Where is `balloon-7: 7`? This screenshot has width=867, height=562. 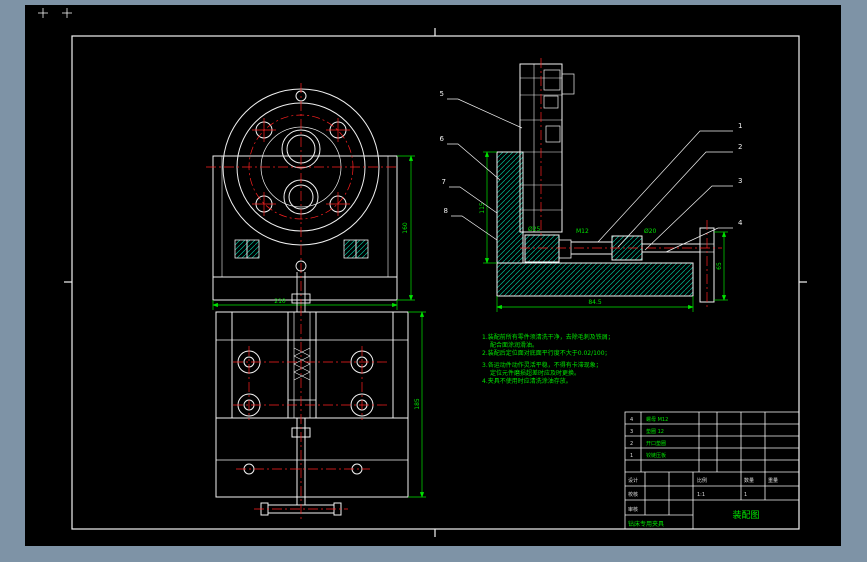
balloon-7: 7 is located at coordinates (444, 182).